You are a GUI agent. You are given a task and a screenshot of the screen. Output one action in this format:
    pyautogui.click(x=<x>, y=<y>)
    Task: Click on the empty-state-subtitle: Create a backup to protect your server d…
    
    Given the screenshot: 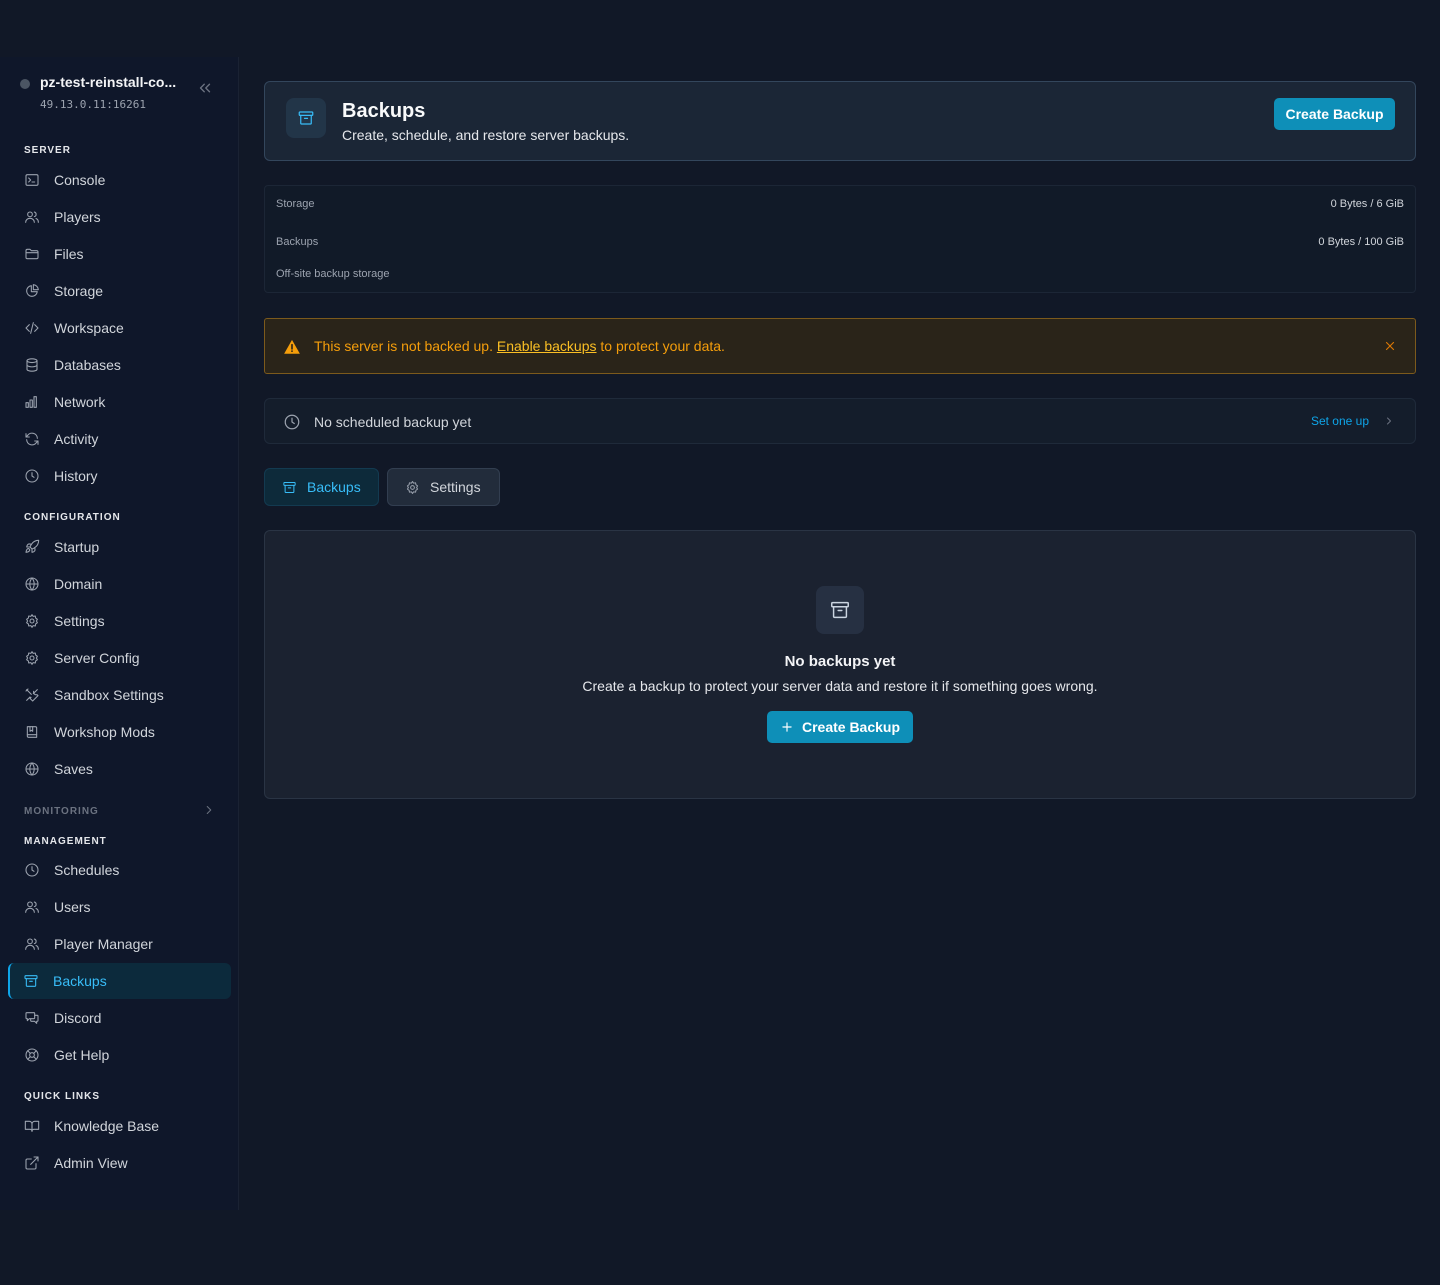 What is the action you would take?
    pyautogui.click(x=840, y=686)
    